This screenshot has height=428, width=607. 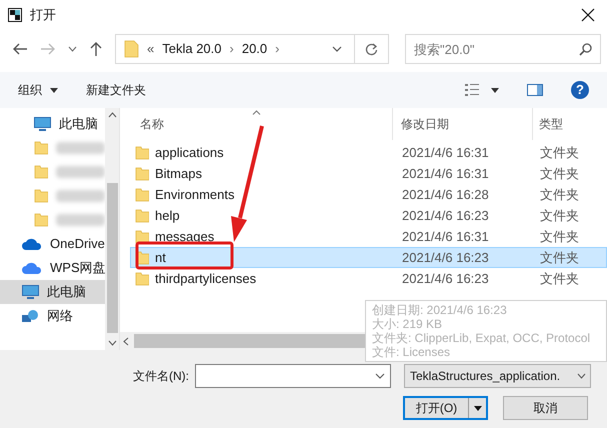 I want to click on preview-pane-icon, so click(x=535, y=90).